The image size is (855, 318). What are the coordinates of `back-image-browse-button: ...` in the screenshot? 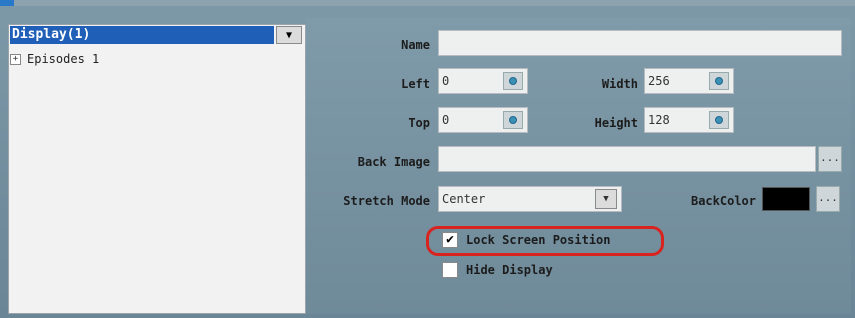 It's located at (830, 159).